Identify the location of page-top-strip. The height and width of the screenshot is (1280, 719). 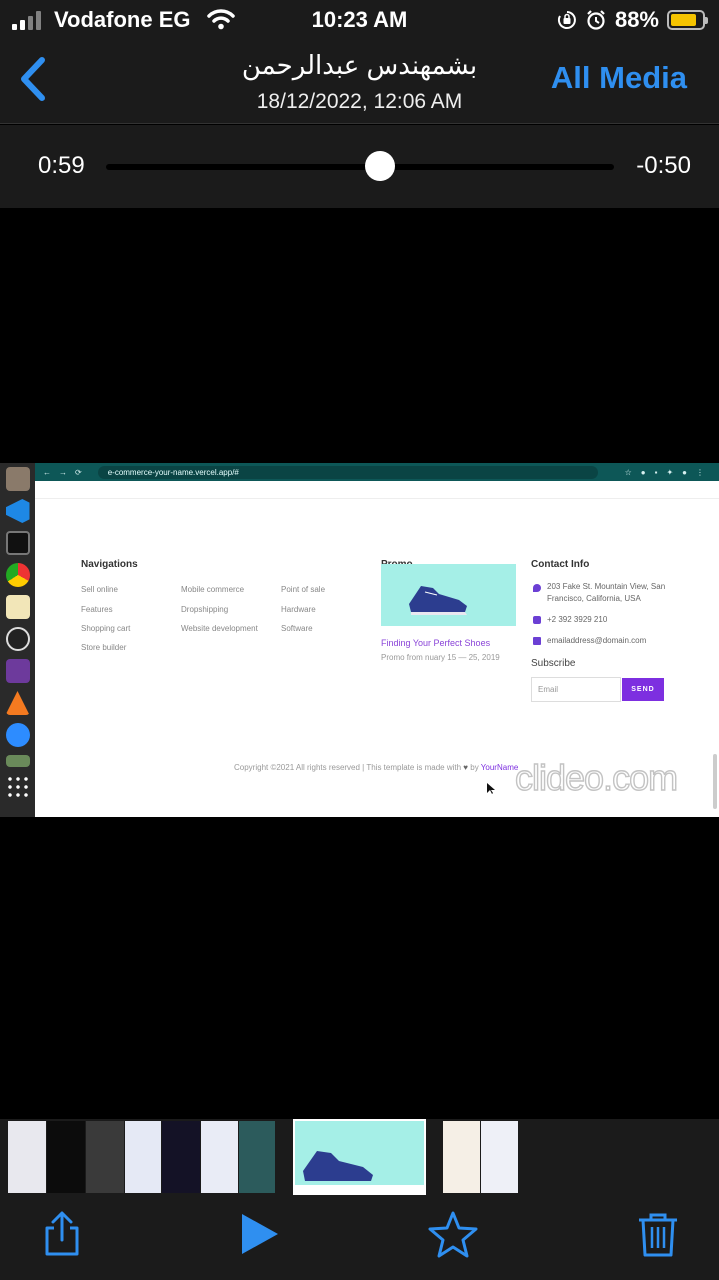
(377, 490).